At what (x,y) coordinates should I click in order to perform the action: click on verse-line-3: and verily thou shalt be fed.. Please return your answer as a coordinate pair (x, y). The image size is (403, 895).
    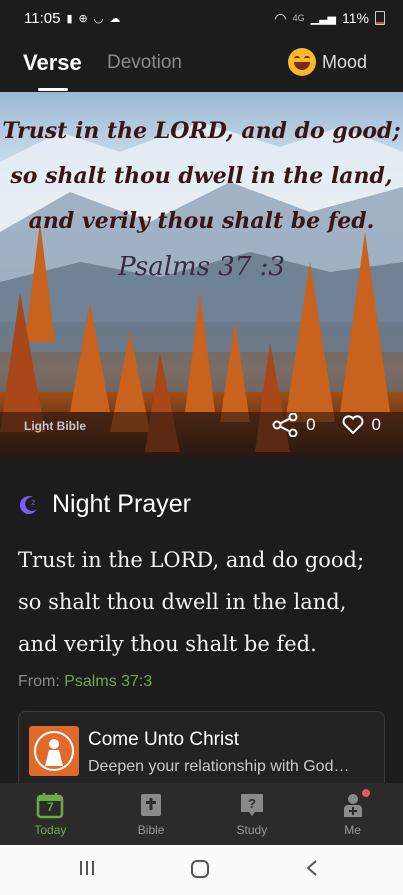
    Looking at the image, I should click on (201, 221).